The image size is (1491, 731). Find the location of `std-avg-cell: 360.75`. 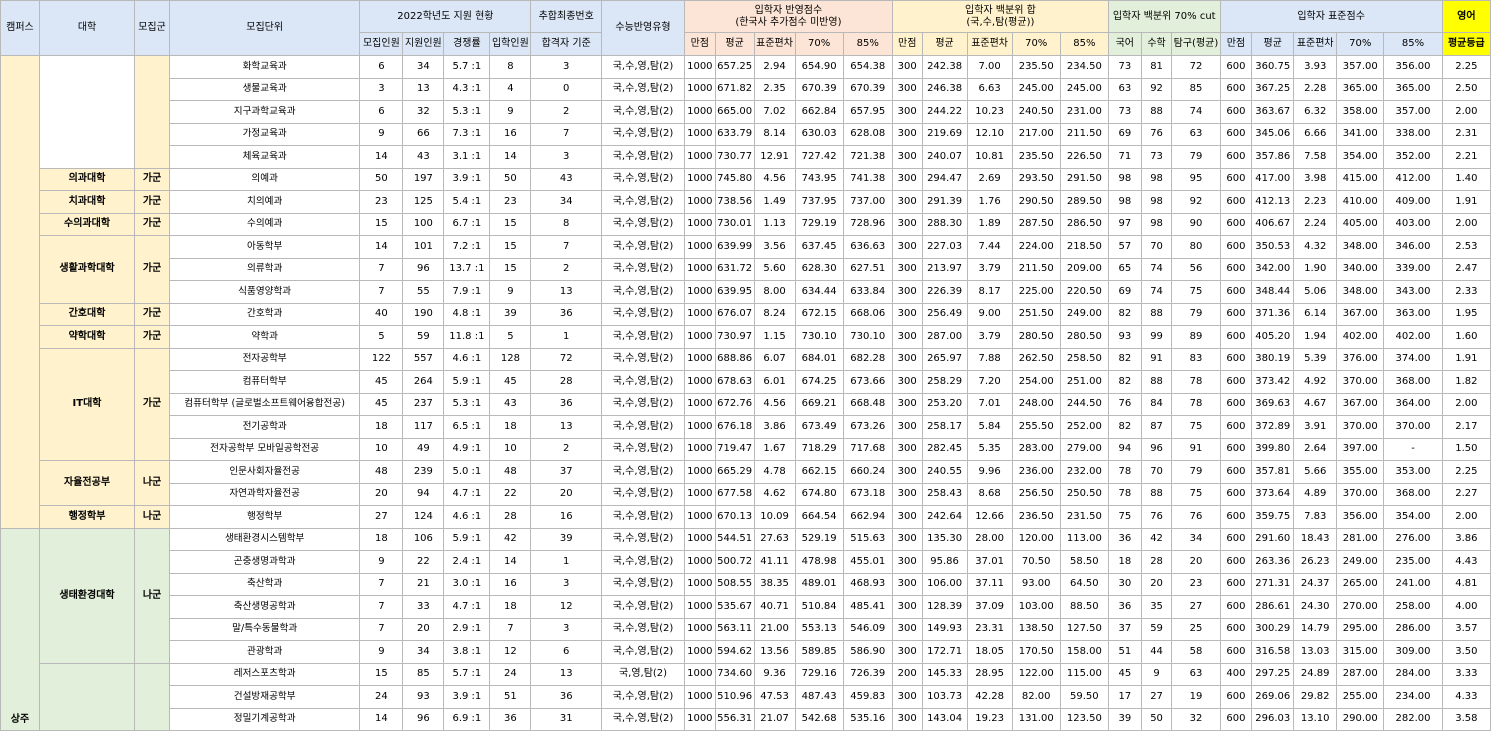

std-avg-cell: 360.75 is located at coordinates (1273, 67).